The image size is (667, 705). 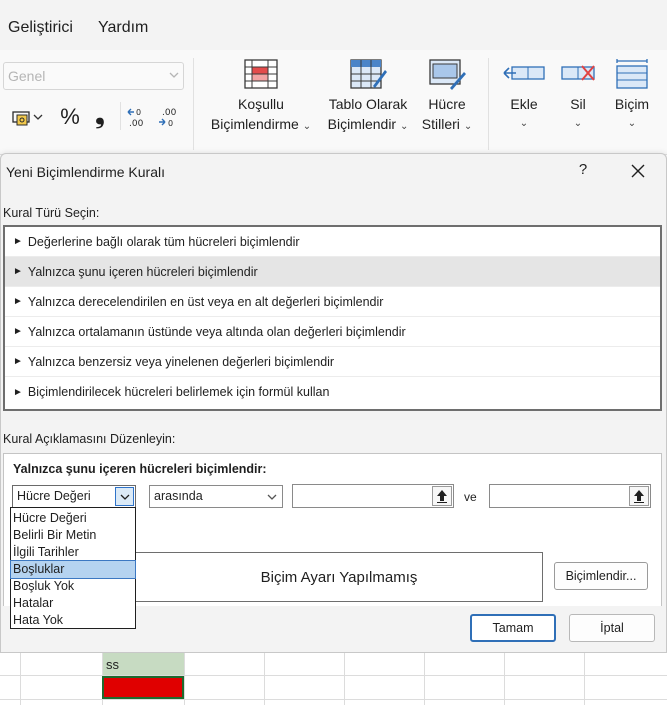 I want to click on insert-cells-button: Ekle ⌄, so click(x=524, y=96).